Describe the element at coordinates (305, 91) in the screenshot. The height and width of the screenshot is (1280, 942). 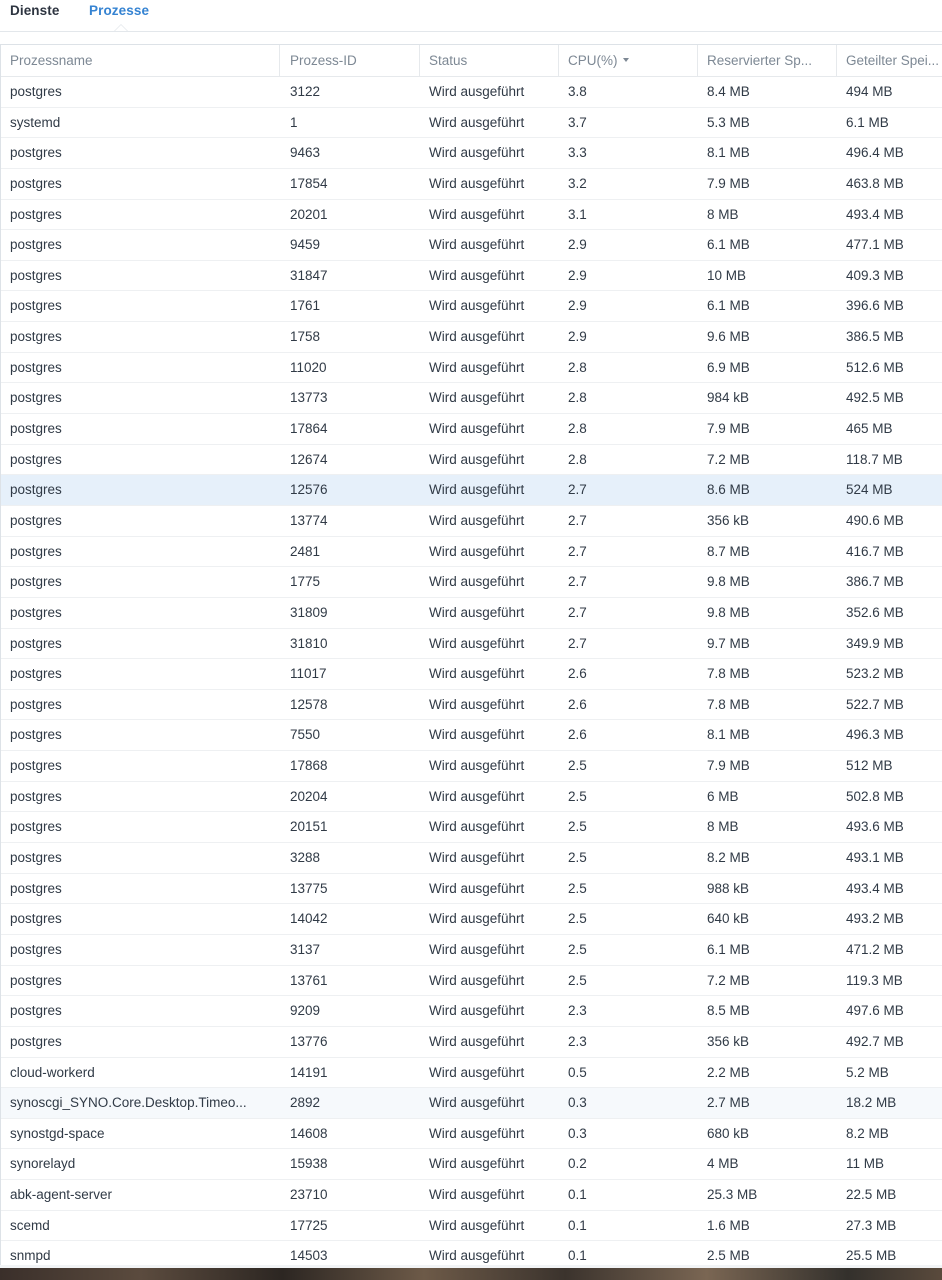
I see `cell-prozess-id: 3122` at that location.